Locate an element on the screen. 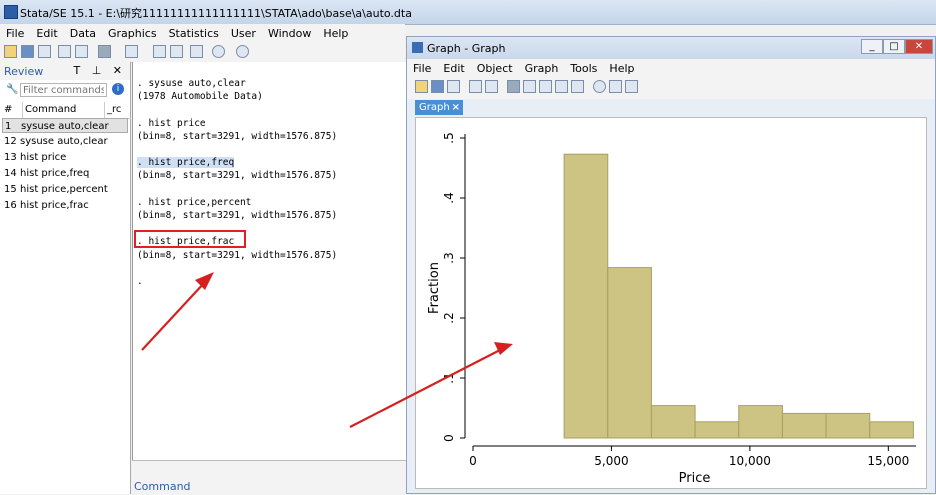 This screenshot has width=936, height=495. annotation-arrows is located at coordinates (327, 350).